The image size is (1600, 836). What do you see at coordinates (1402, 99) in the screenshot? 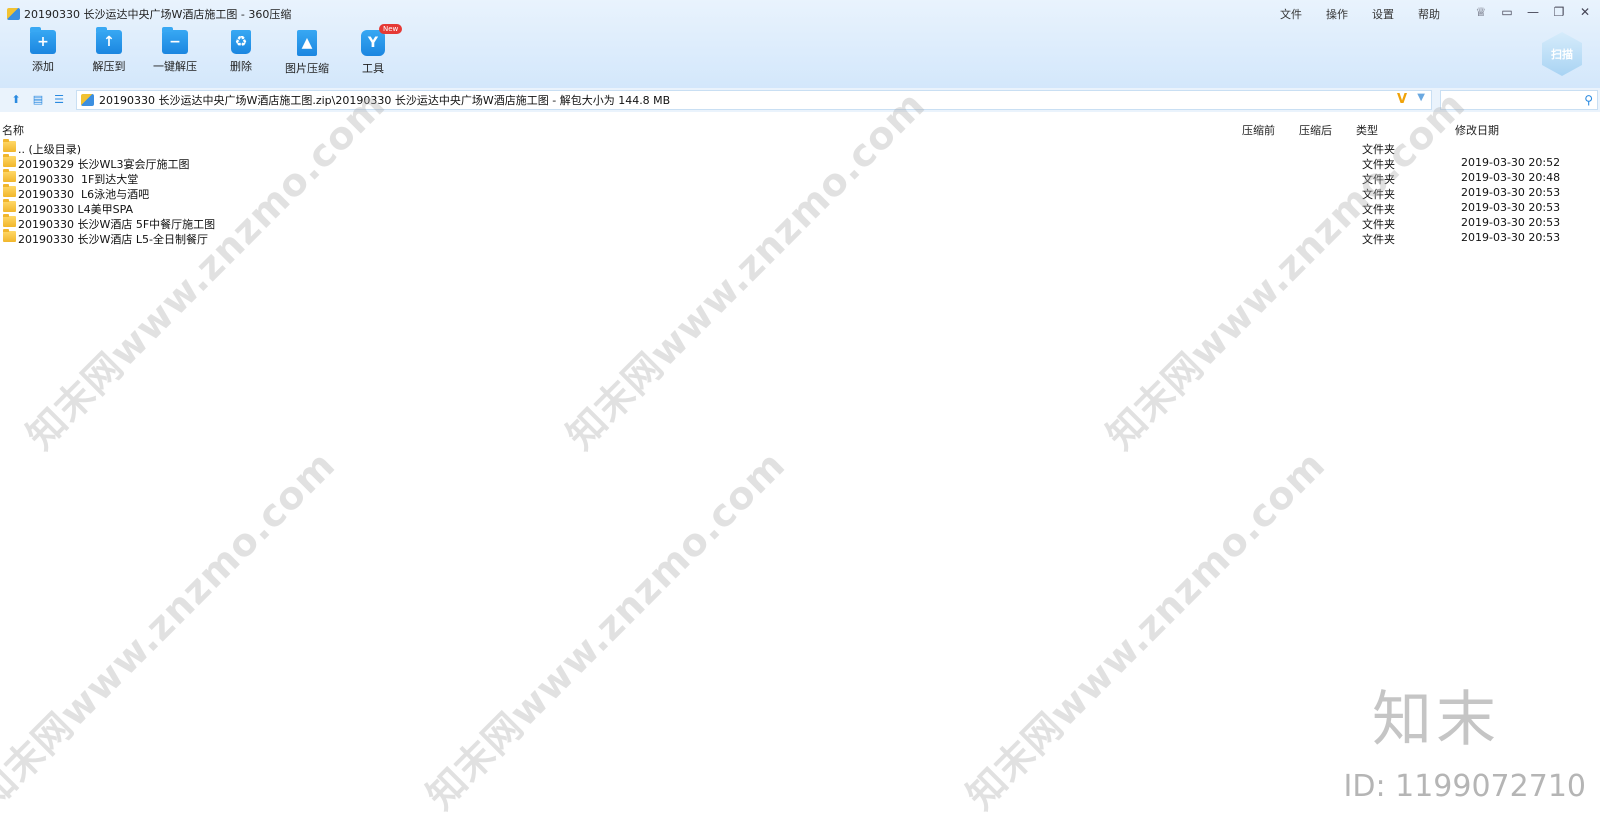
I see `v-icon: V` at bounding box center [1402, 99].